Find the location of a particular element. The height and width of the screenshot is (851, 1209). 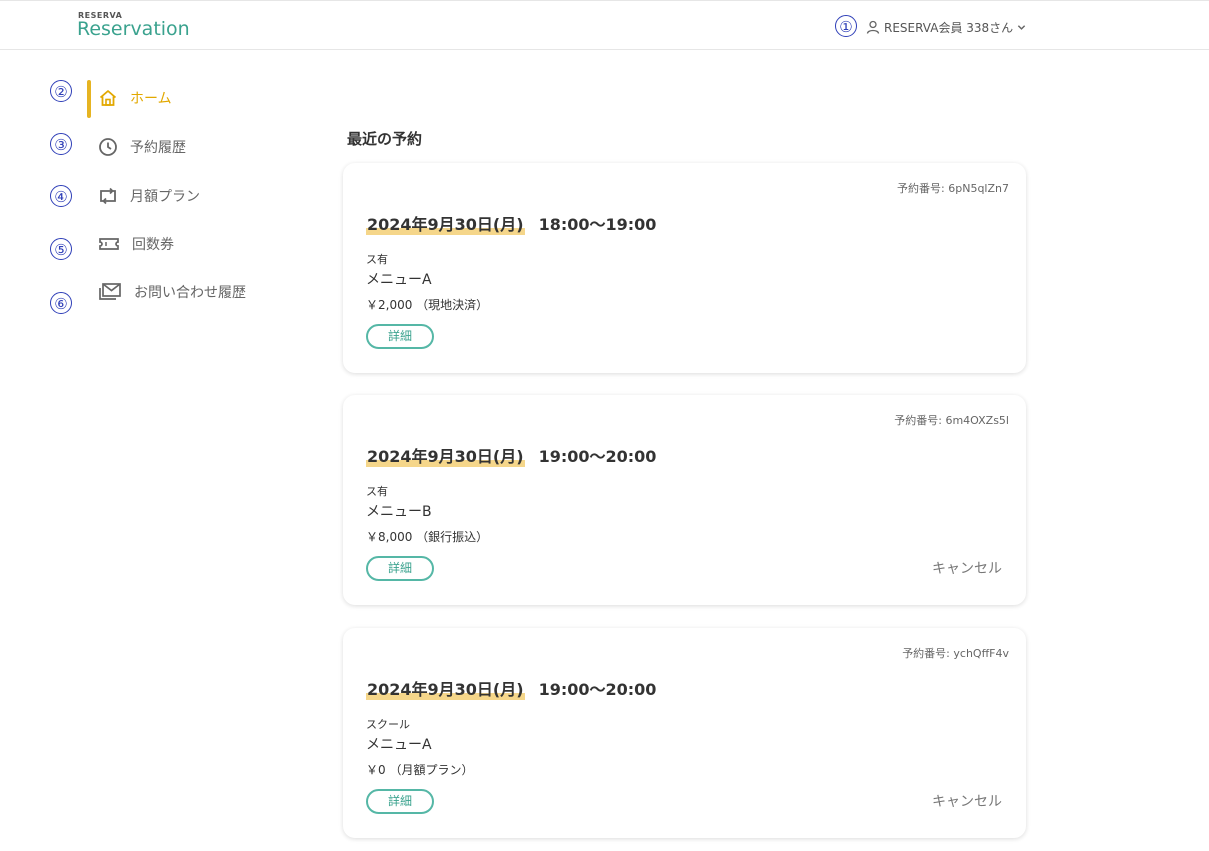

chevron-down-icon is located at coordinates (1022, 27).